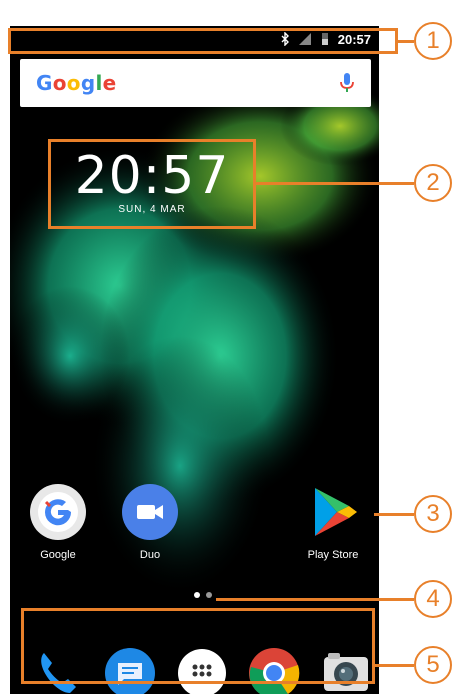  Describe the element at coordinates (433, 41) in the screenshot. I see `callout-number-1: 1` at that location.